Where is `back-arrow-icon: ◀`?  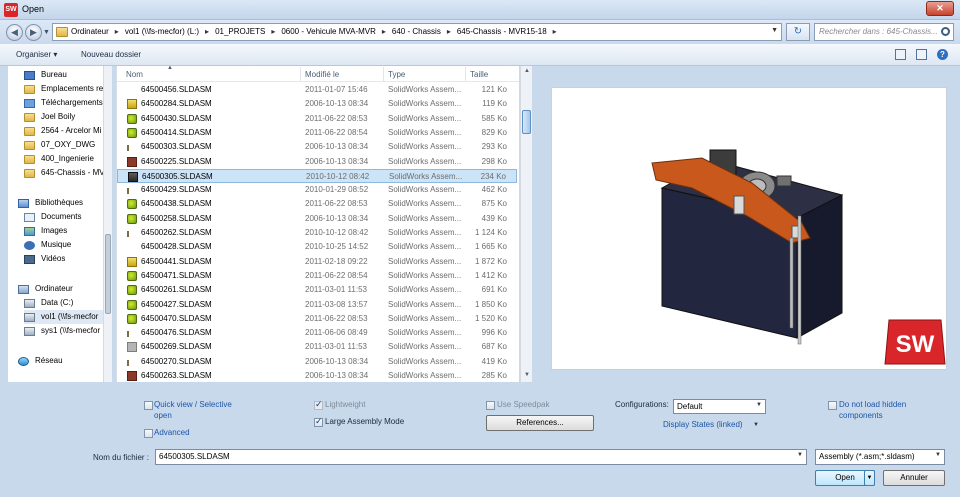 back-arrow-icon: ◀ is located at coordinates (14, 32).